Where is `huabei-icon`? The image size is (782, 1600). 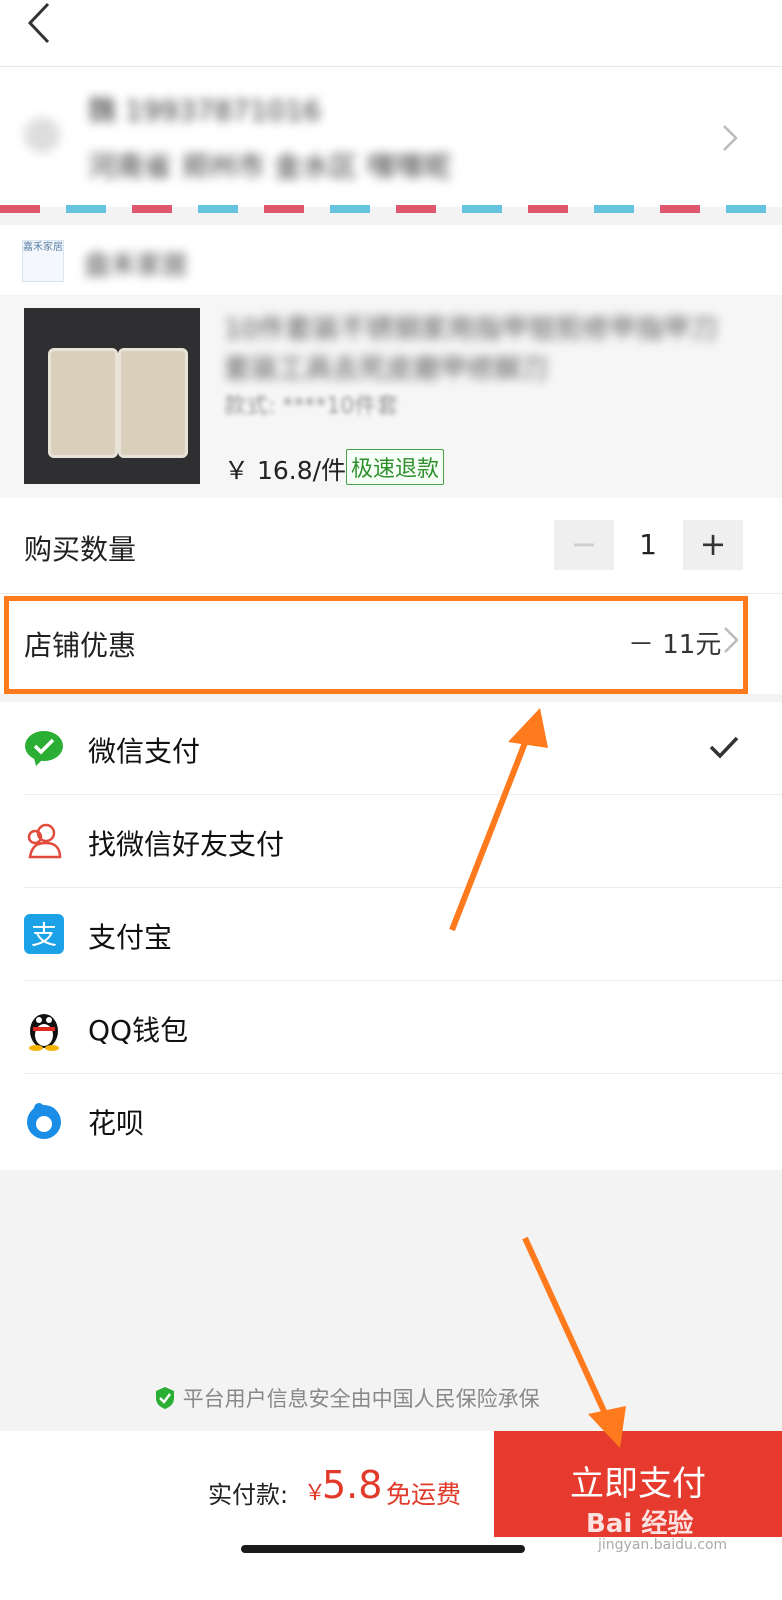 huabei-icon is located at coordinates (44, 1120).